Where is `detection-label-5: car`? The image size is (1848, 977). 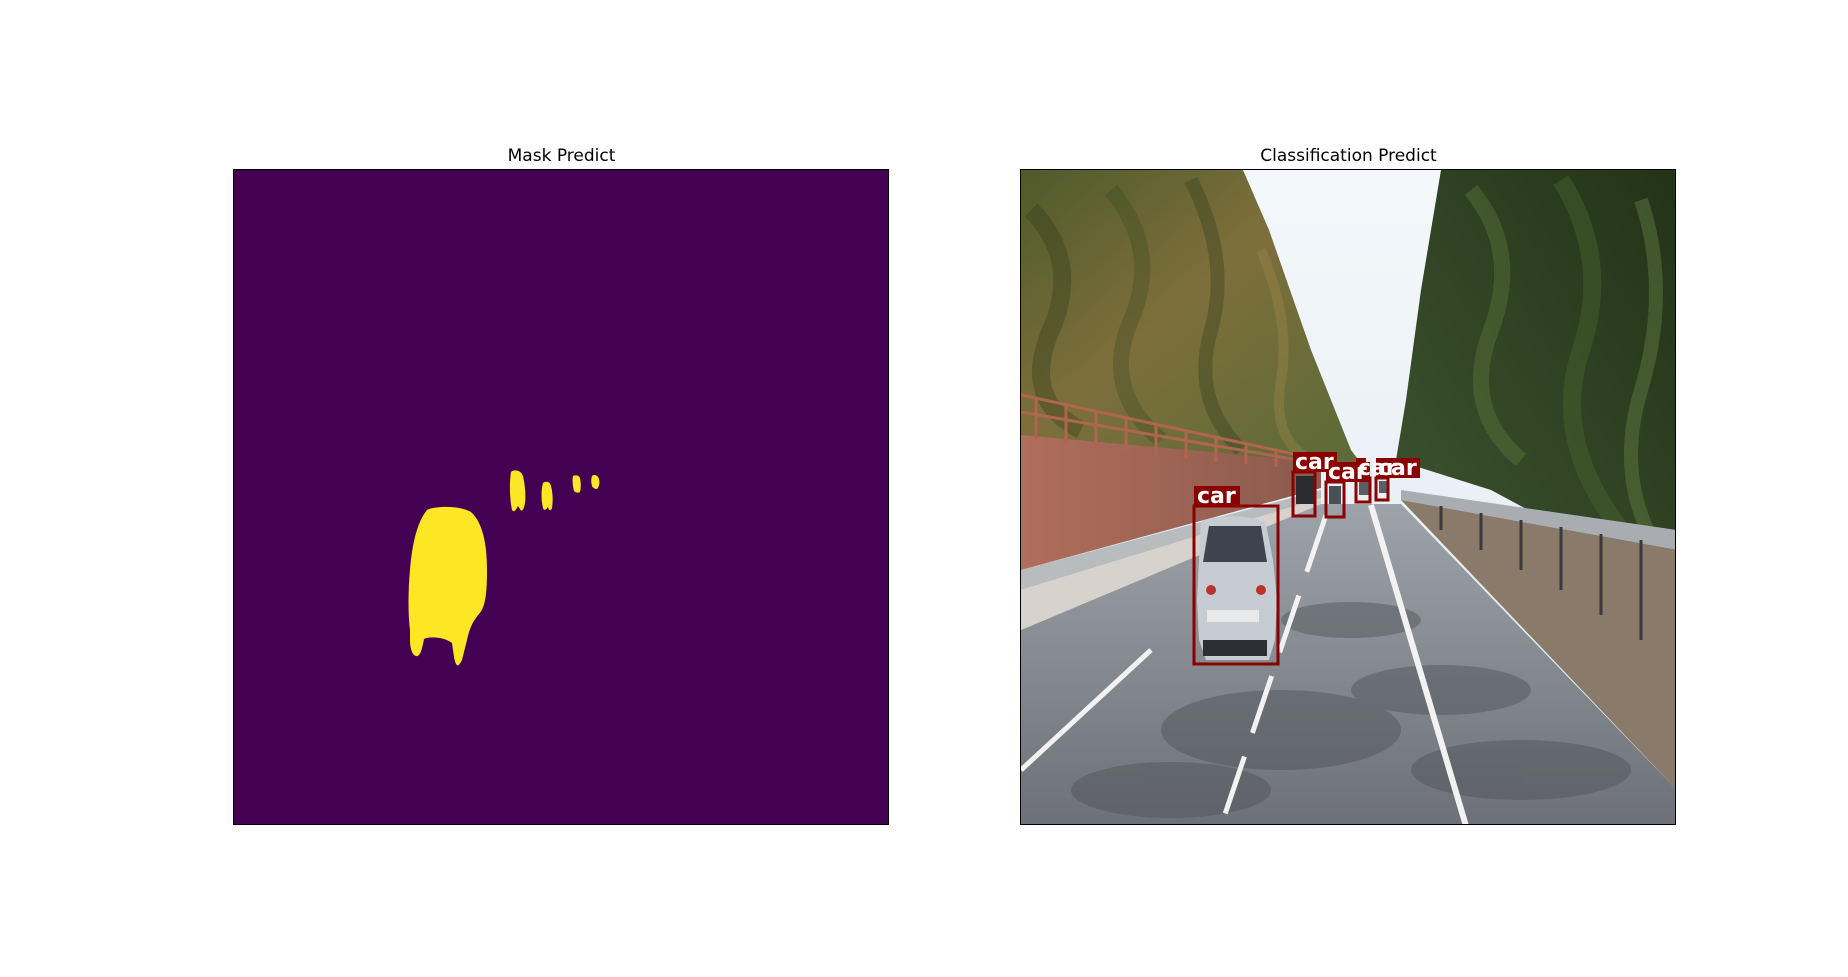 detection-label-5: car is located at coordinates (1397, 468).